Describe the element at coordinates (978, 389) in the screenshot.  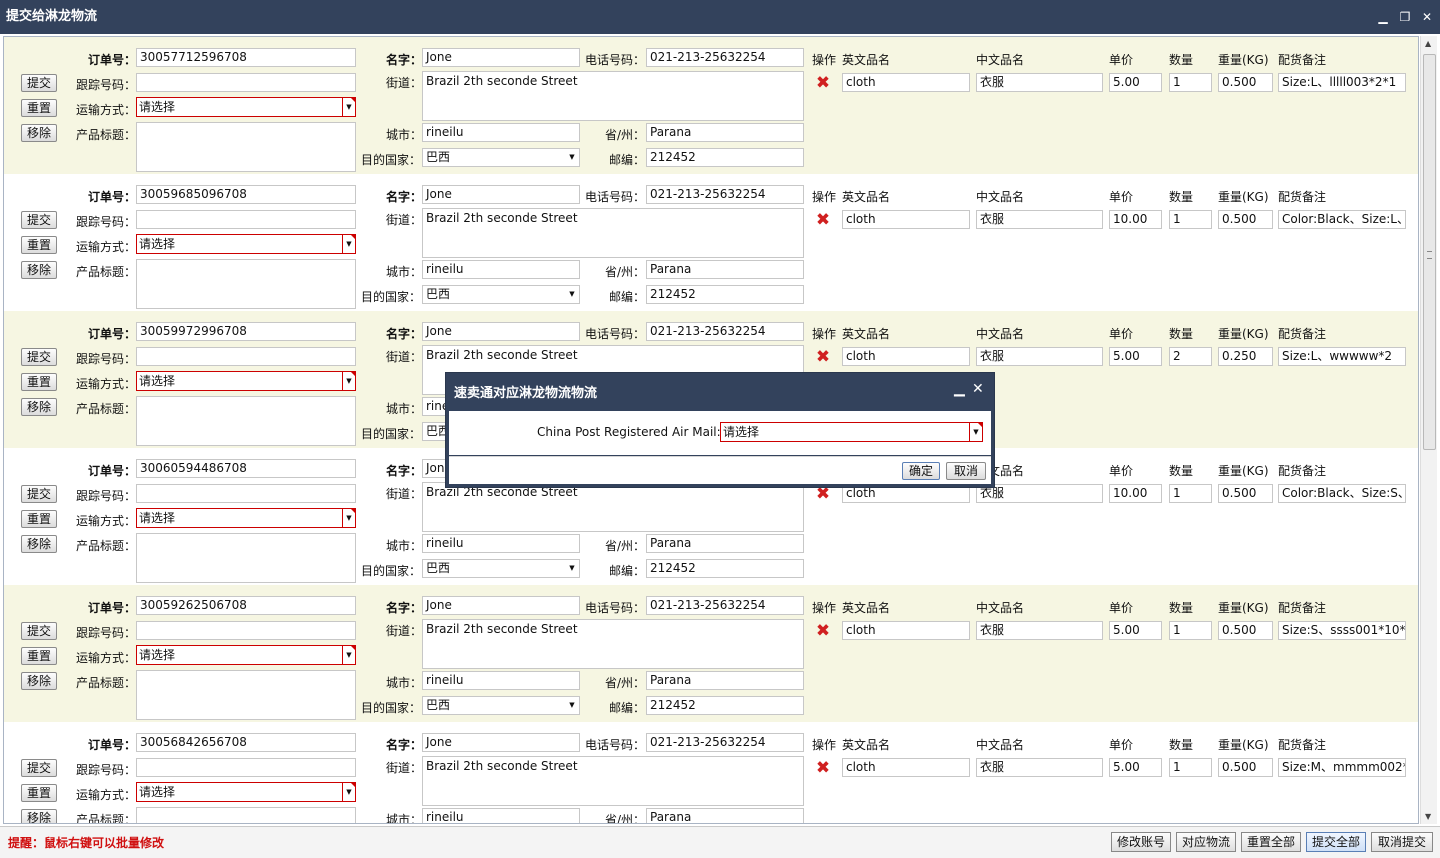
I see `dialog-close-icon: ✕` at that location.